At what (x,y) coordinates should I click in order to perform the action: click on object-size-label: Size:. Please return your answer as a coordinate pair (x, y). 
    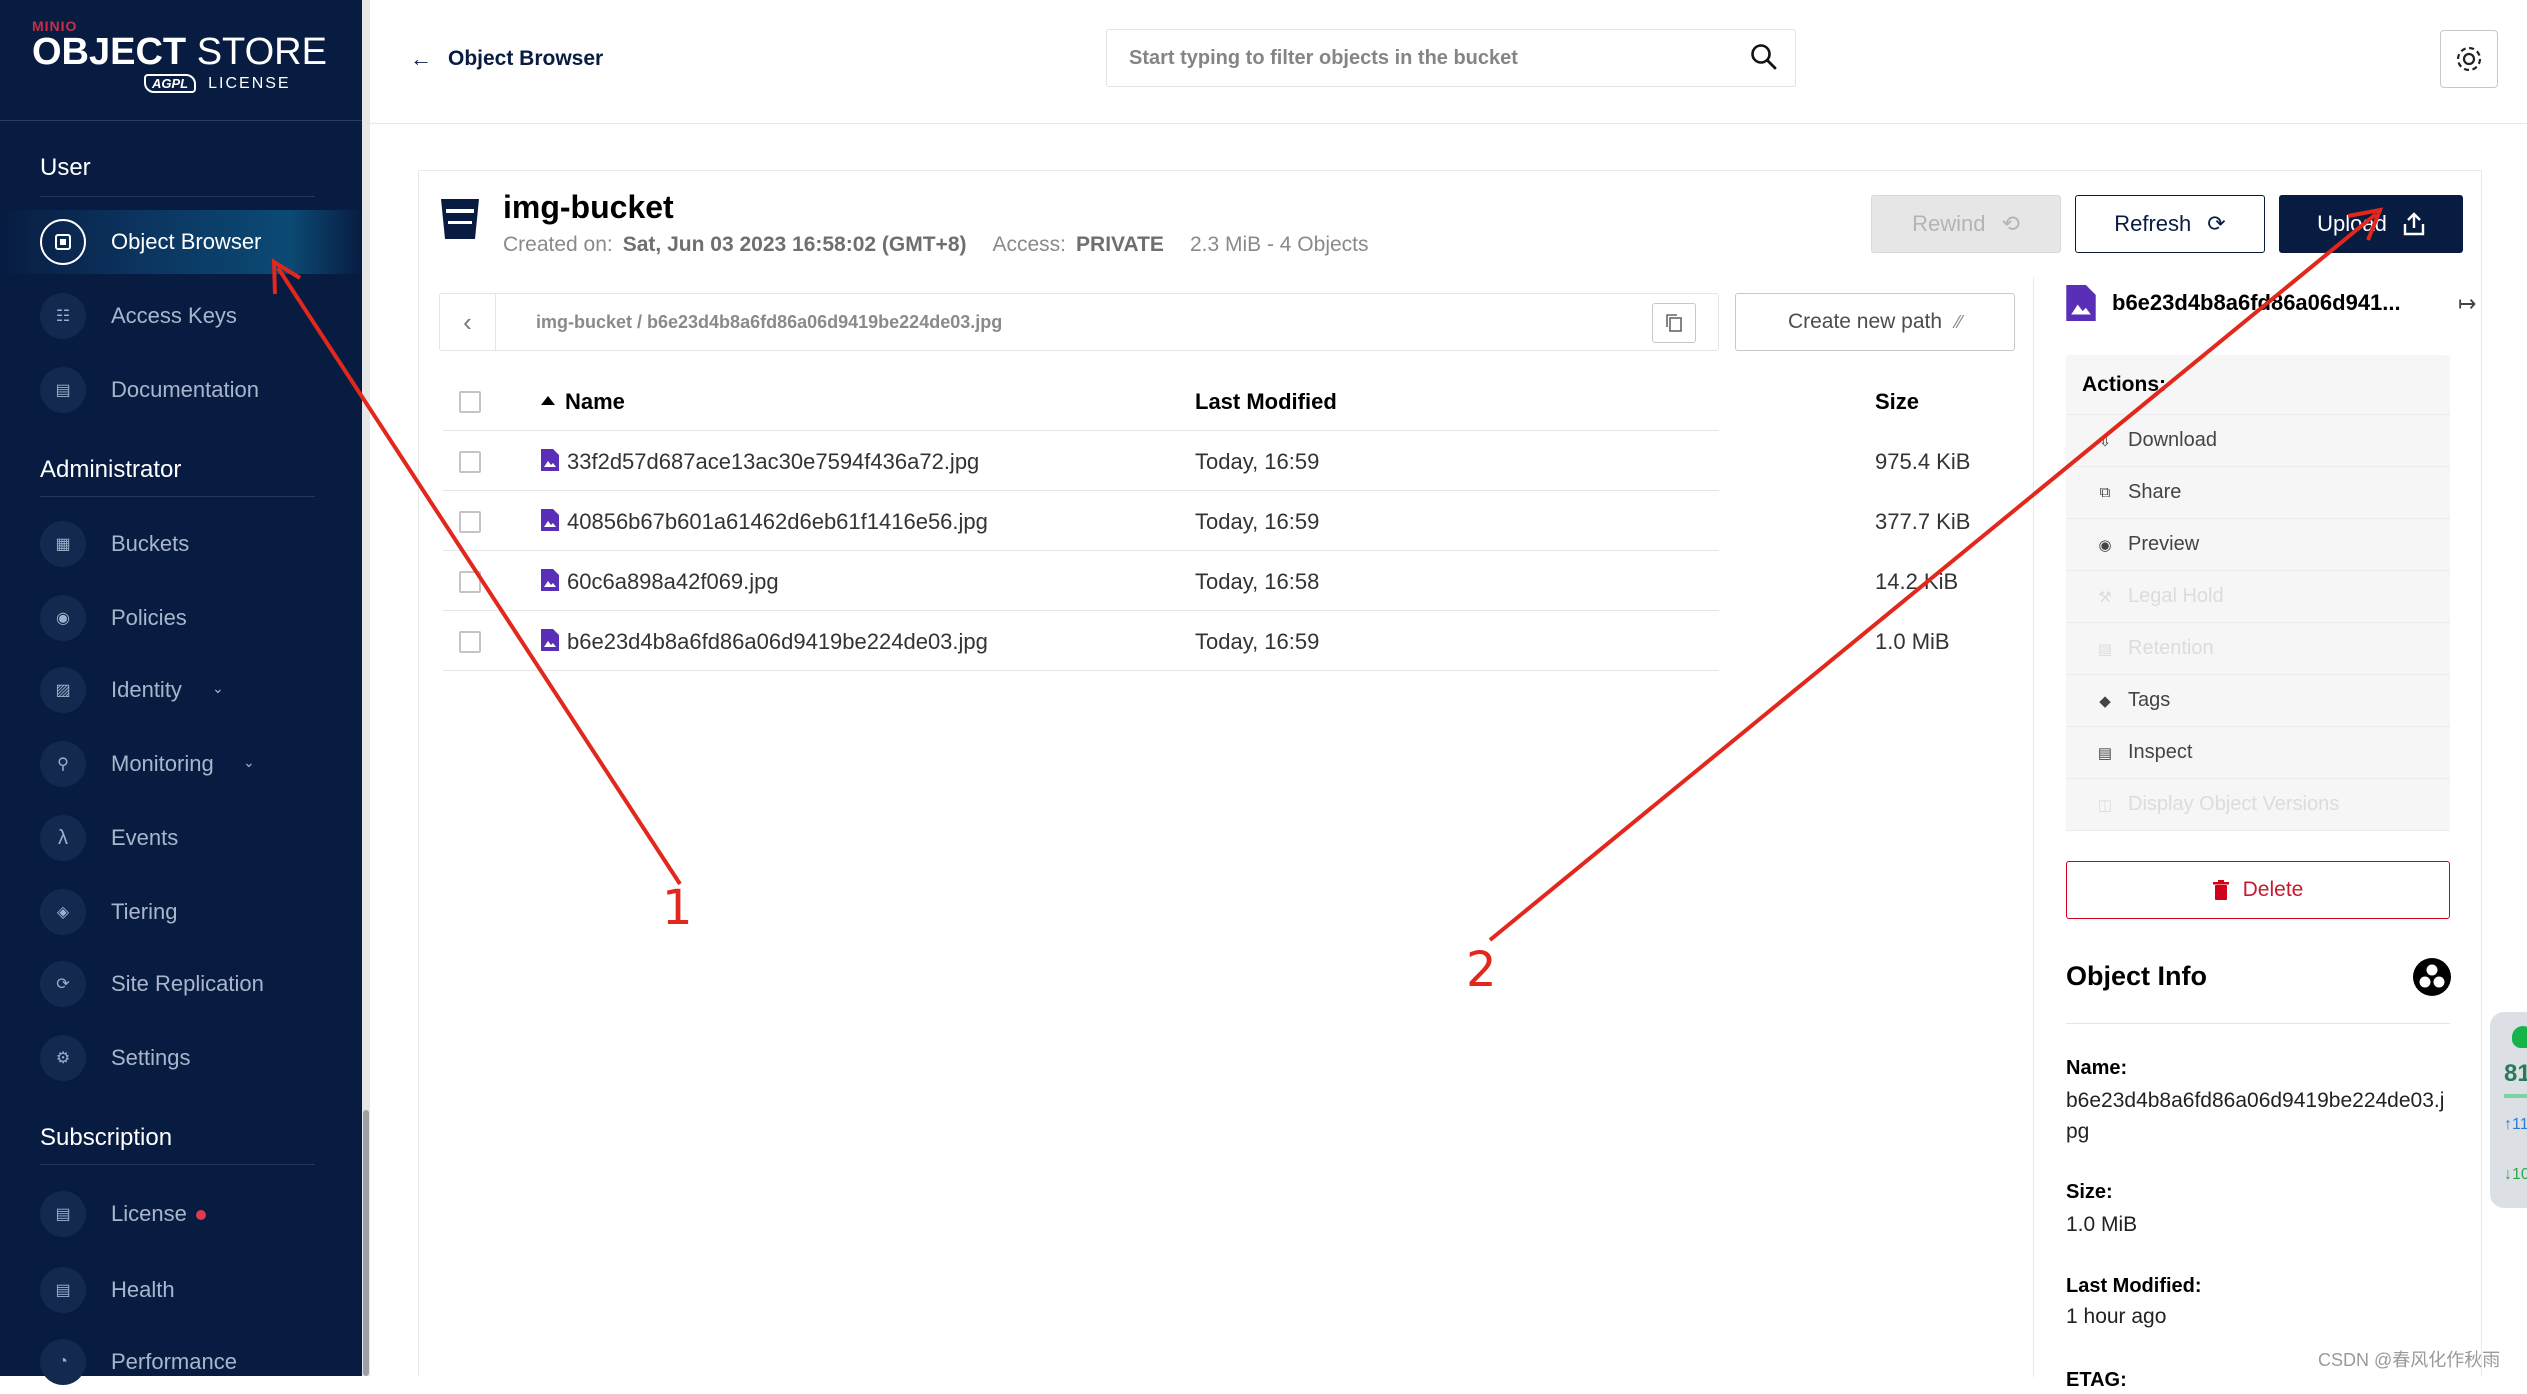
    Looking at the image, I should click on (2089, 1192).